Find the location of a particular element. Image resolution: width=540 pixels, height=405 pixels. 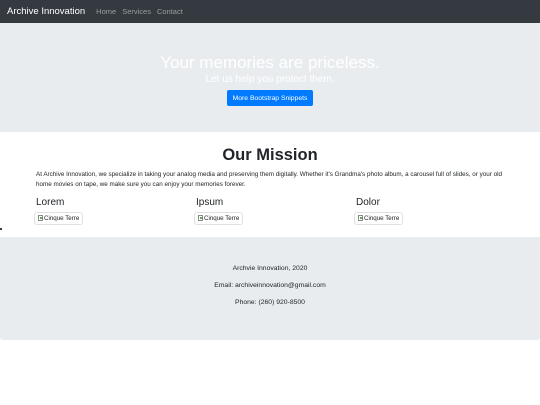

column-ipsum: Ipsum Cinque Terre is located at coordinates (275, 211).